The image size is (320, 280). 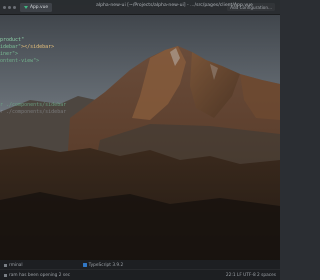 What do you see at coordinates (251, 275) in the screenshot?
I see `cursor-position-info: 22:1 LF UTF-8 2 spaces` at bounding box center [251, 275].